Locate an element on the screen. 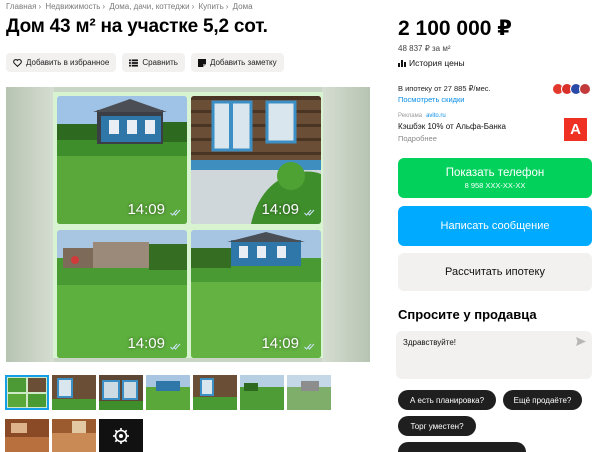 This screenshot has width=592, height=452. bank-logo-icon is located at coordinates (585, 89).